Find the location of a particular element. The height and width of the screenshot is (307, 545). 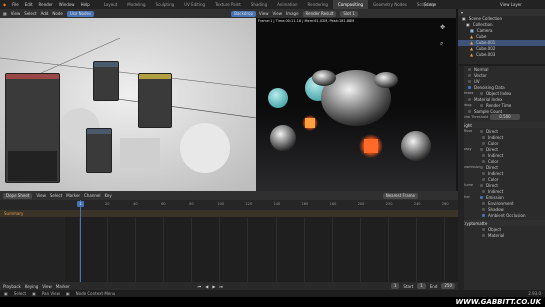

pass-option: Ambient Occlusion is located at coordinates (501, 215).